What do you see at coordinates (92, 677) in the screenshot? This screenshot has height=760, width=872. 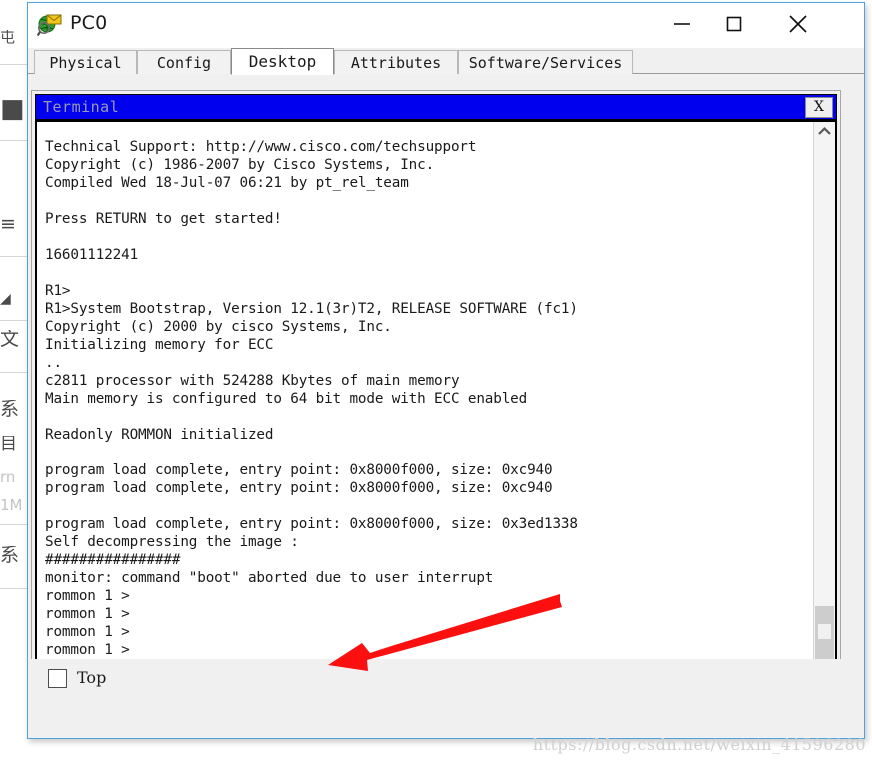 I see `top-checkbox-label: Top` at bounding box center [92, 677].